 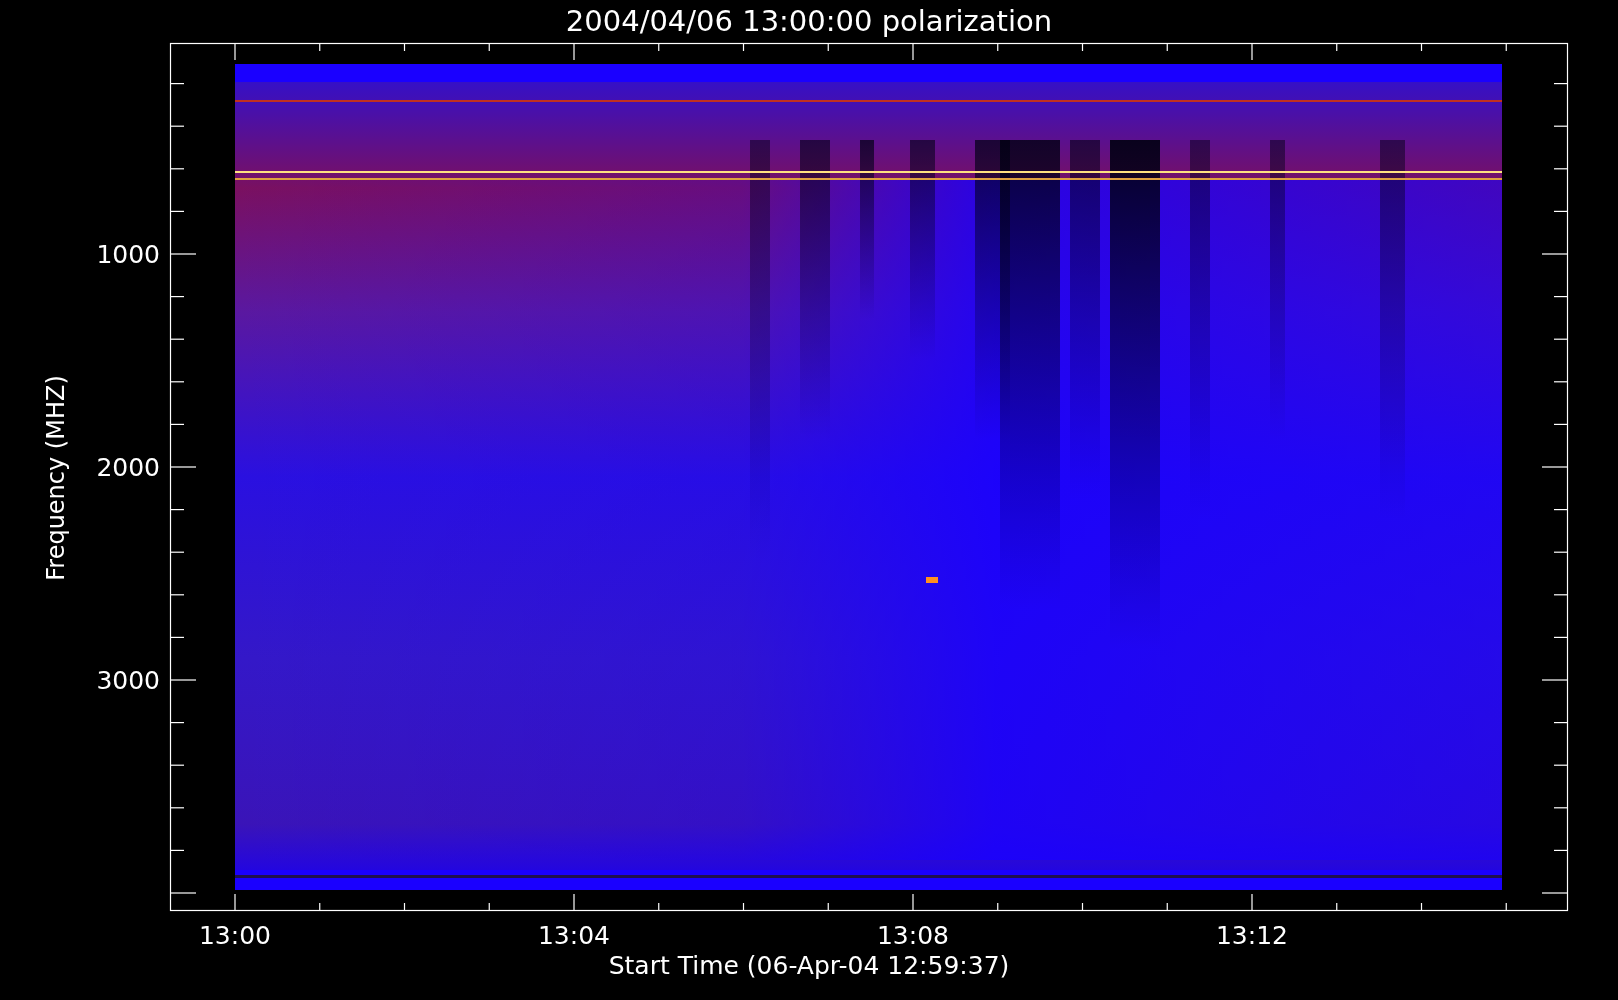 What do you see at coordinates (128, 467) in the screenshot?
I see `y-tick-label: 2000` at bounding box center [128, 467].